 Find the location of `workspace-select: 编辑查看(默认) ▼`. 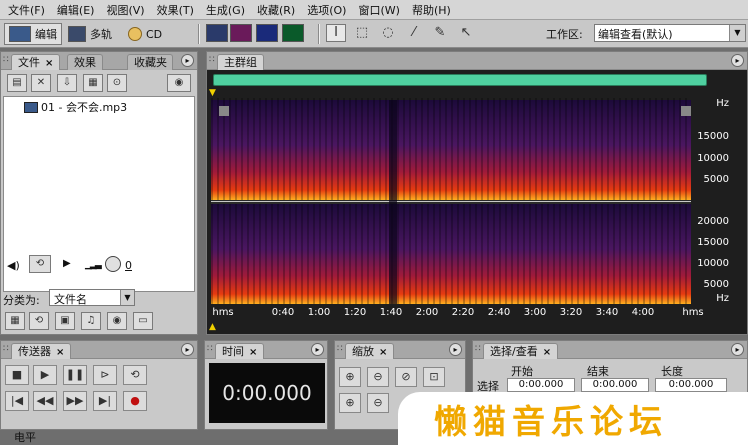

workspace-select: 编辑查看(默认) ▼ is located at coordinates (670, 33).